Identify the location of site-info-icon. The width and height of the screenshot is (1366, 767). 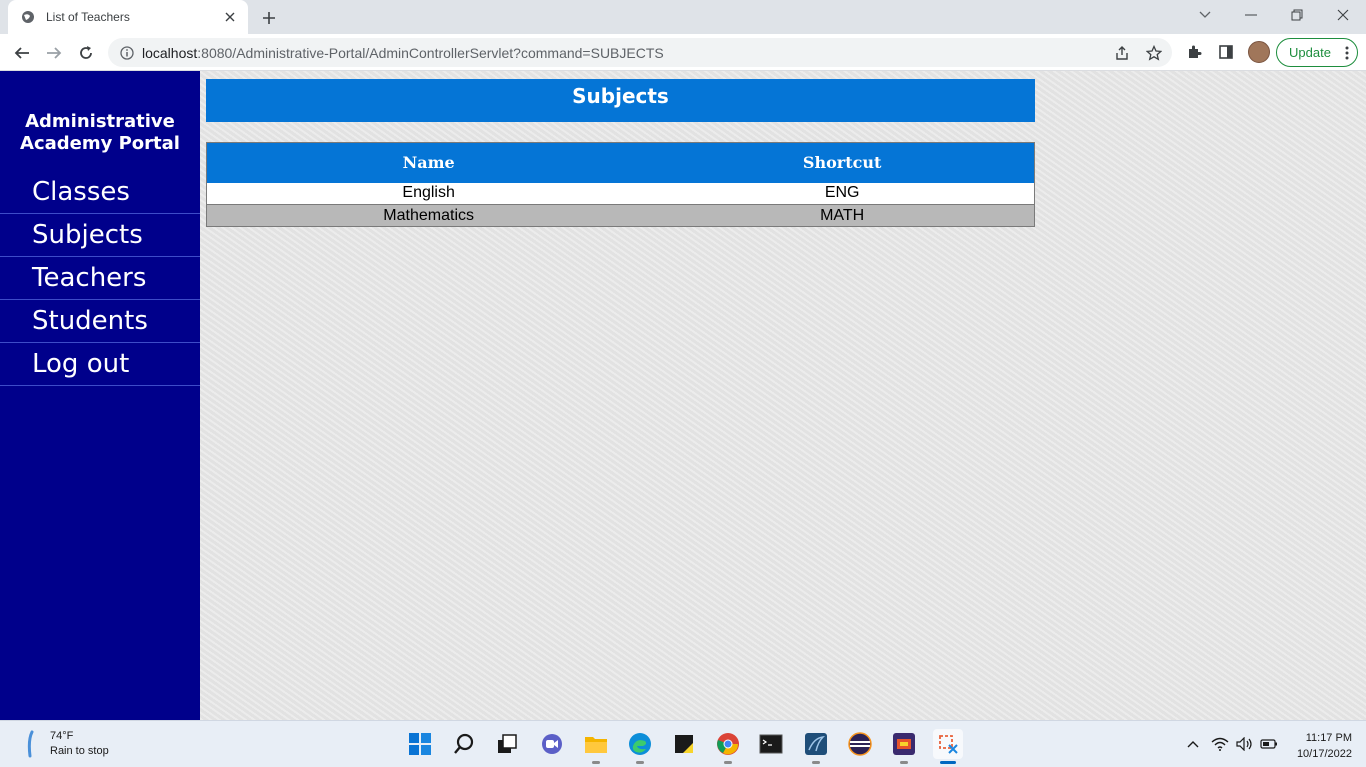
(127, 52).